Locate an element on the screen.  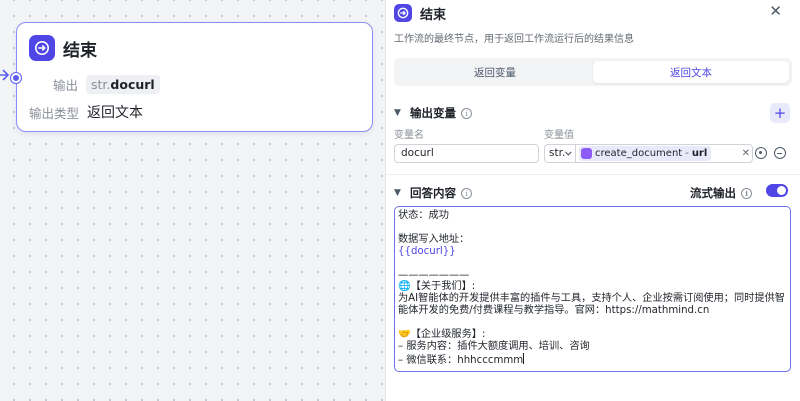
section-divider is located at coordinates (593, 174).